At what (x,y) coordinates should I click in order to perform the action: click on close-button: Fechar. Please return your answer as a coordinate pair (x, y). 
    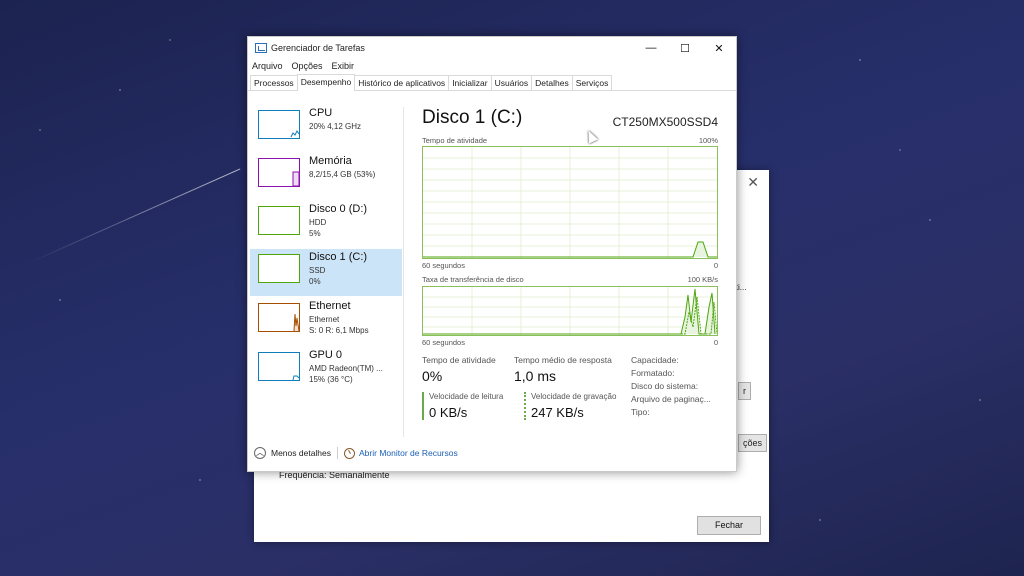
    Looking at the image, I should click on (729, 525).